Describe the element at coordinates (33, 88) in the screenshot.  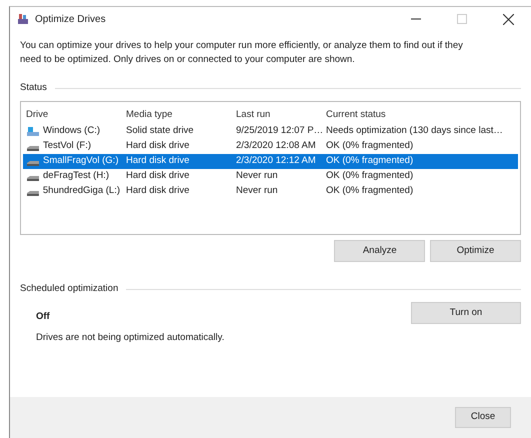
I see `section-title: Status` at that location.